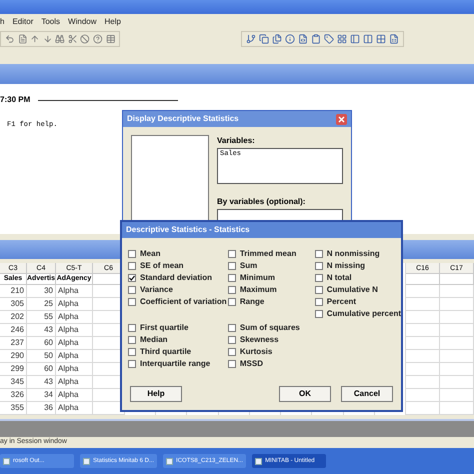 This screenshot has height=474, width=474. What do you see at coordinates (13, 304) in the screenshot?
I see `table-cell: 305` at bounding box center [13, 304].